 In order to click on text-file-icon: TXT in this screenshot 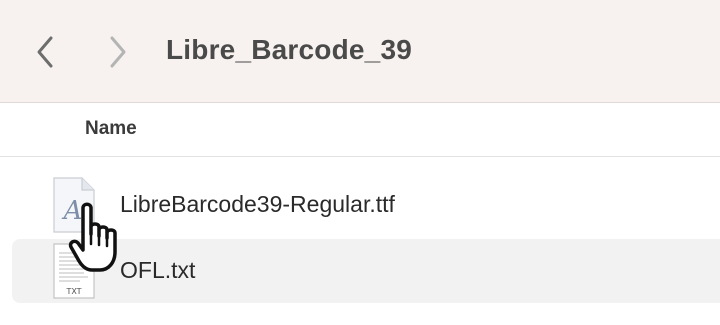, I will do `click(73, 271)`.